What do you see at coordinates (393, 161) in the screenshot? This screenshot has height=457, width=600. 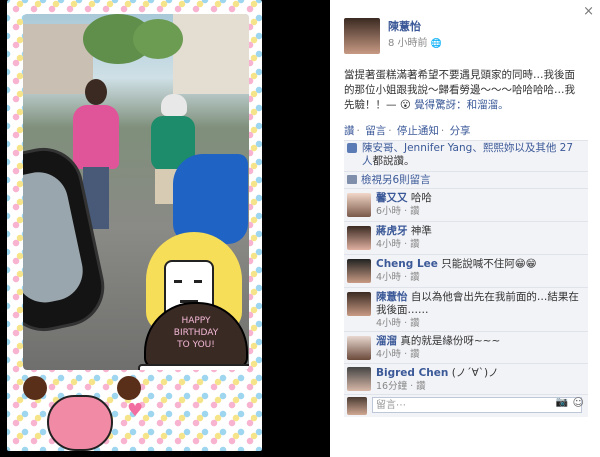 I see `likes-suffix: 都說讚。` at bounding box center [393, 161].